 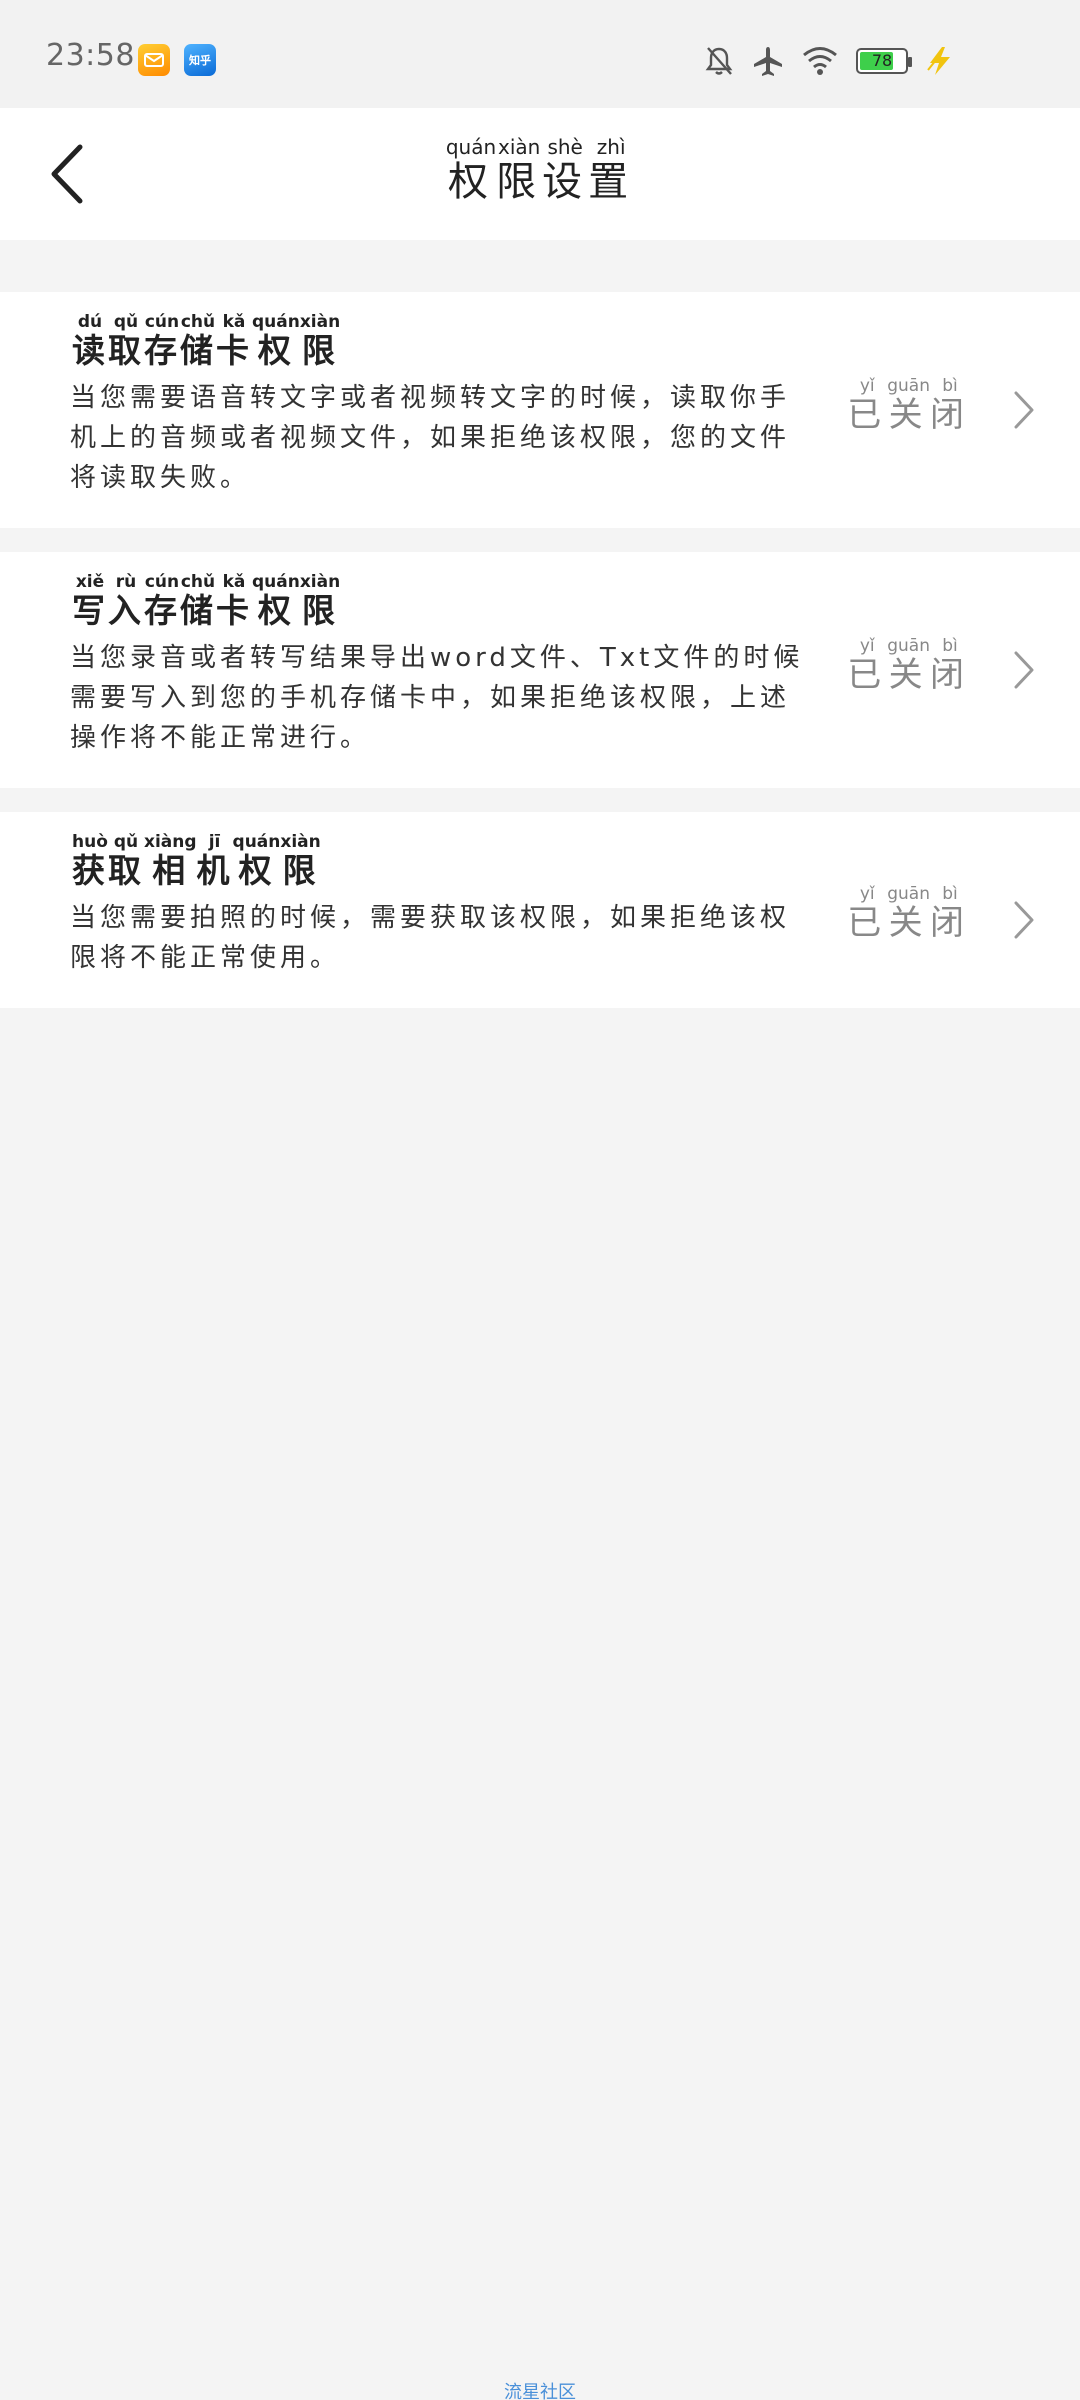 I want to click on permission-description: 当您需要拍照的时候，需要获取该权限，如果拒绝该权限将不能正常使用。, so click(x=430, y=938).